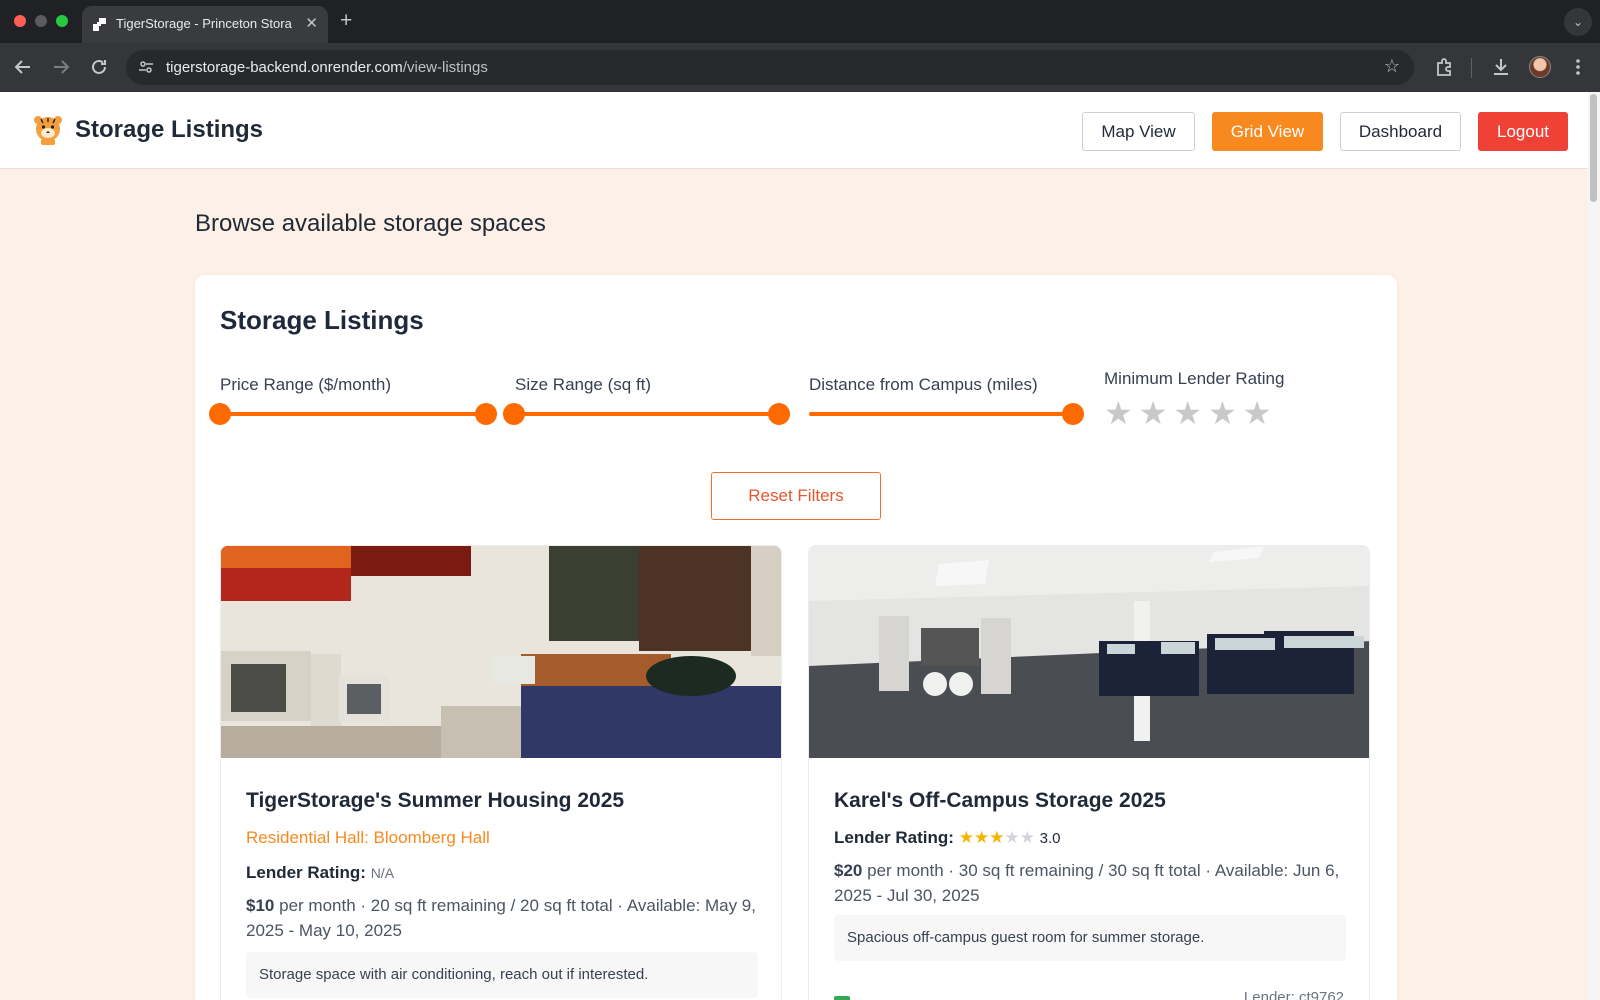 The image size is (1600, 1000). I want to click on rating-star-4-icon: ★, so click(1222, 413).